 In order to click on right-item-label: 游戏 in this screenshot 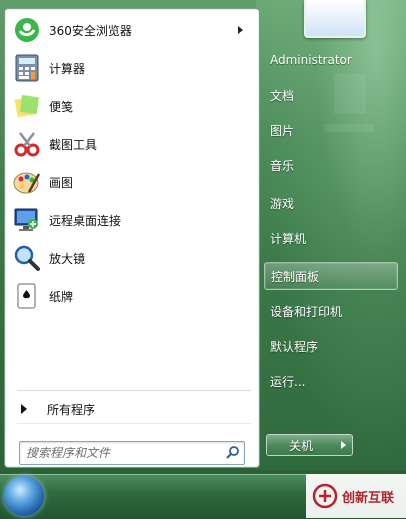, I will do `click(282, 203)`.